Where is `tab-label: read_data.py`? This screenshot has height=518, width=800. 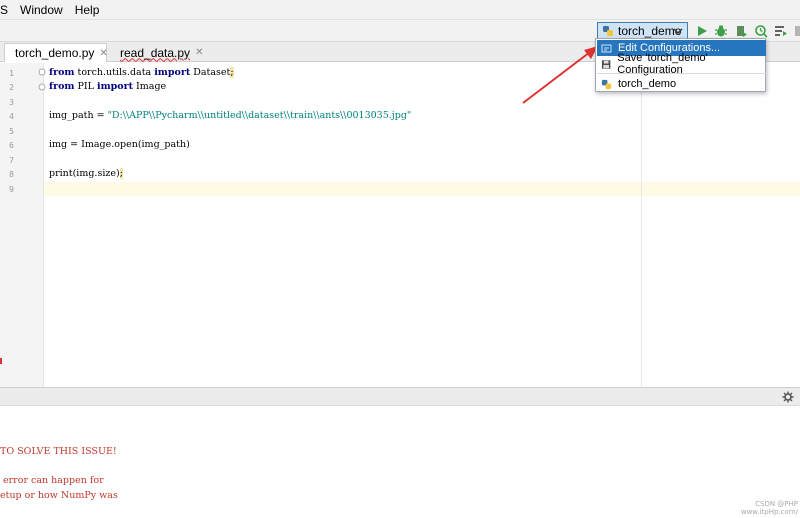
tab-label: read_data.py is located at coordinates (155, 52).